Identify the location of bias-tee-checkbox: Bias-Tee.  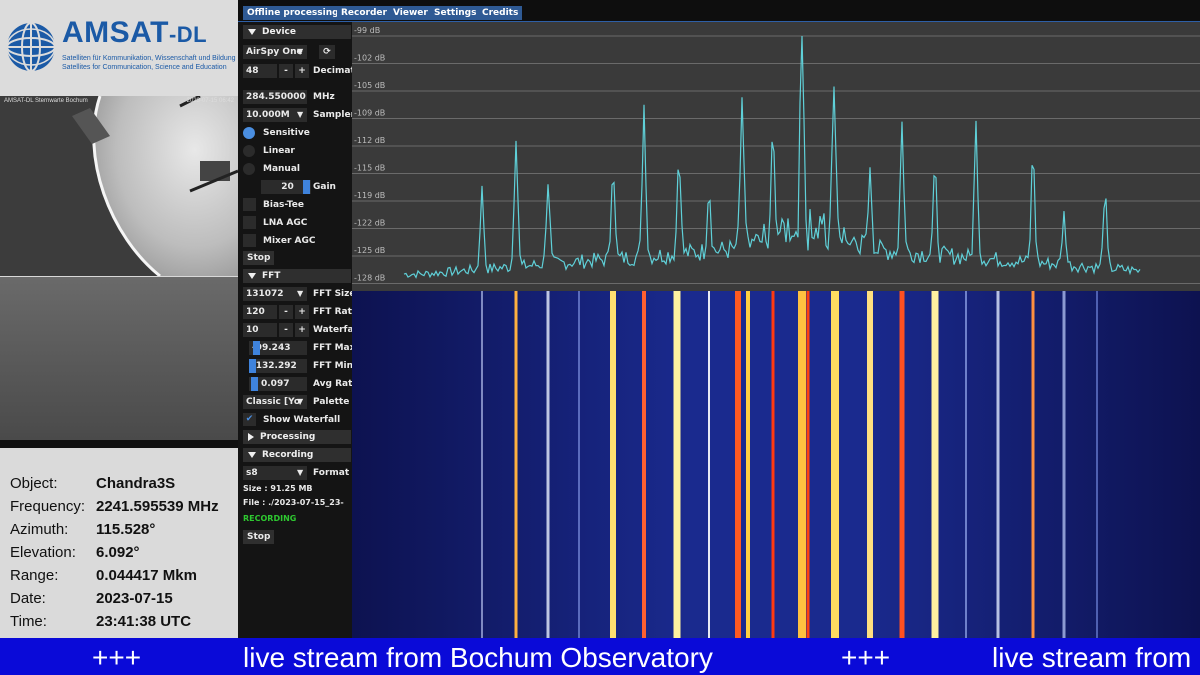
(297, 205).